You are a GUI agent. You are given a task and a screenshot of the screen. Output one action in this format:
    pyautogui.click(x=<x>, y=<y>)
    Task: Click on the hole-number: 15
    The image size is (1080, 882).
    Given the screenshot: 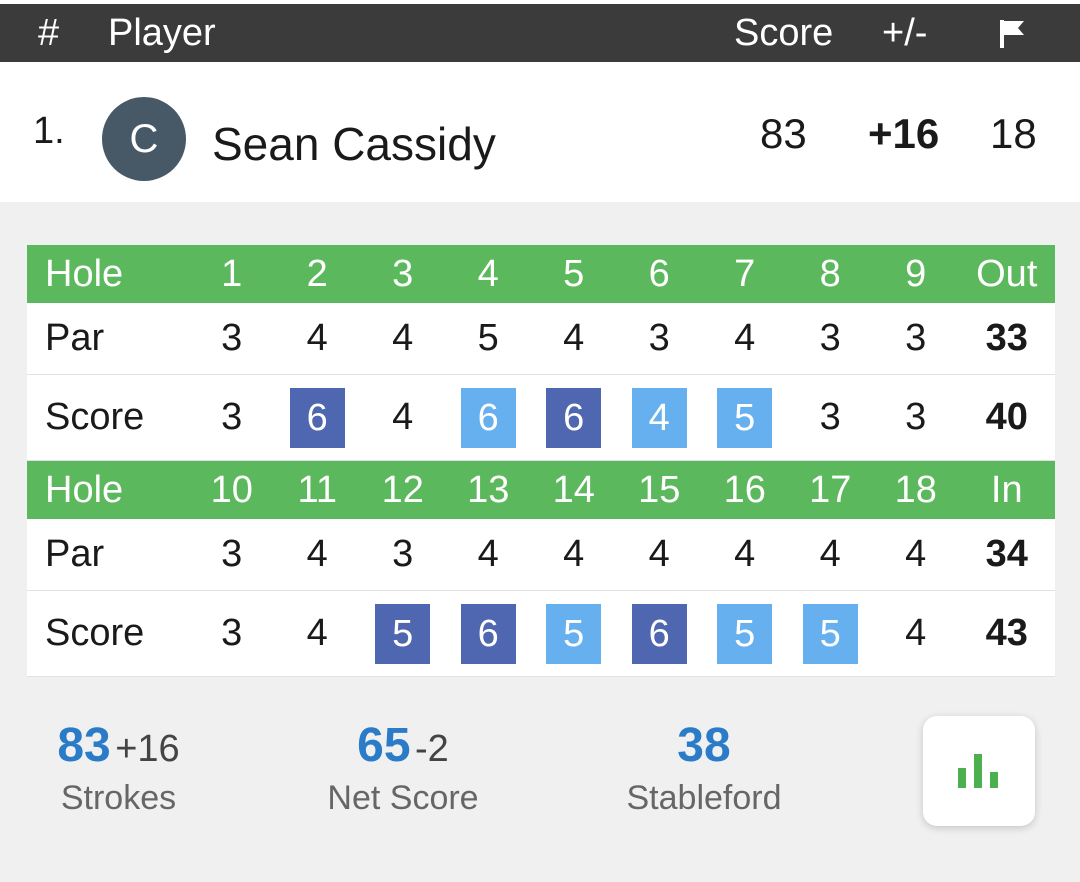 What is the action you would take?
    pyautogui.click(x=659, y=489)
    